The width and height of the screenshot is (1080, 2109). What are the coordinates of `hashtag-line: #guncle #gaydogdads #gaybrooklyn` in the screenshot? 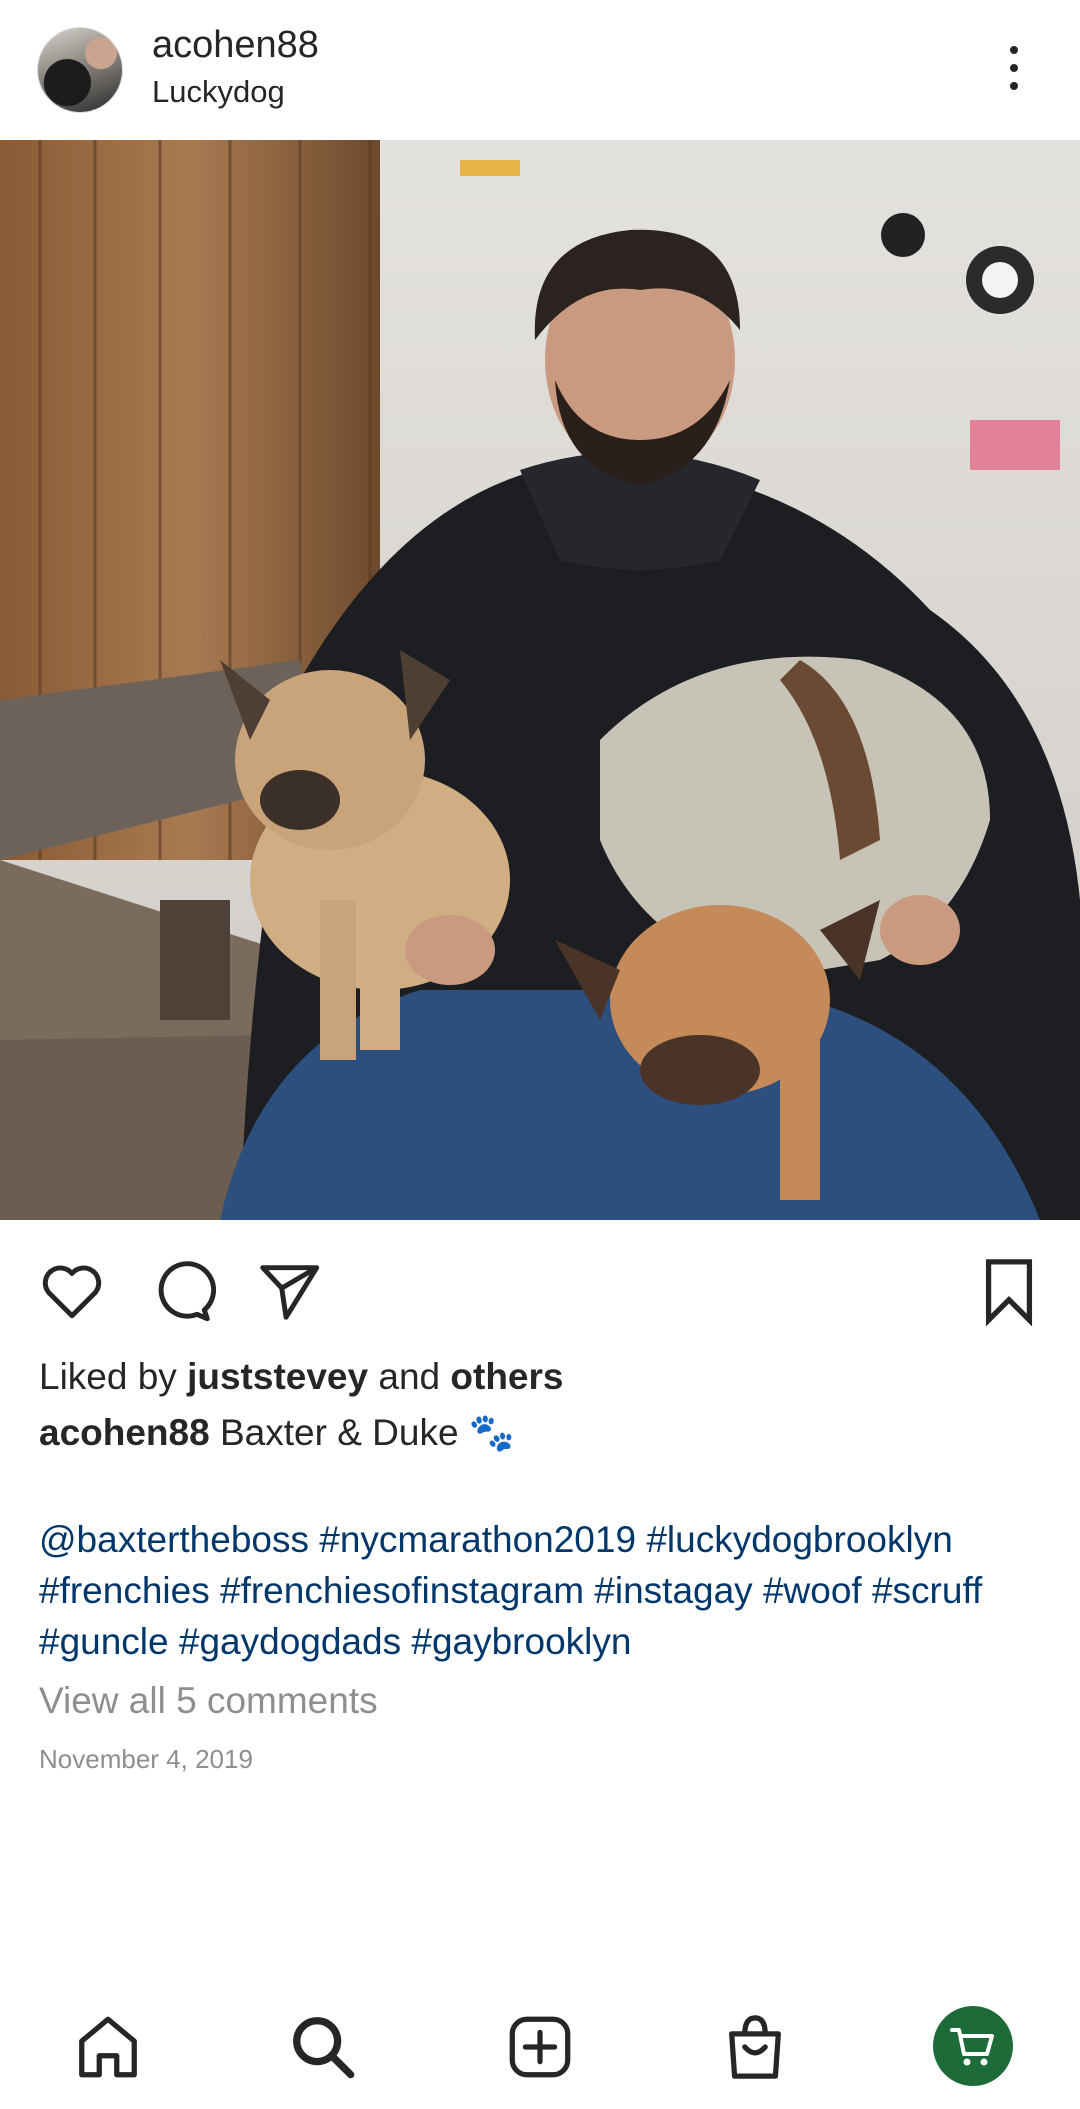 It's located at (544, 1641).